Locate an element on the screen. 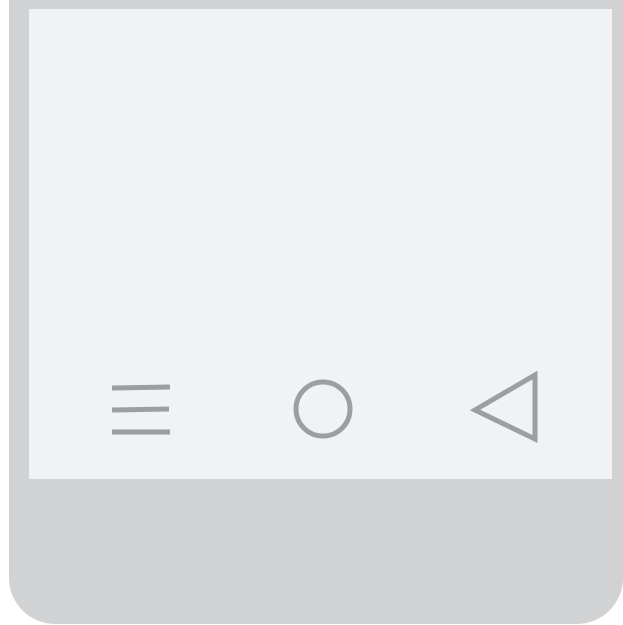  navigation-bar is located at coordinates (320, 414).